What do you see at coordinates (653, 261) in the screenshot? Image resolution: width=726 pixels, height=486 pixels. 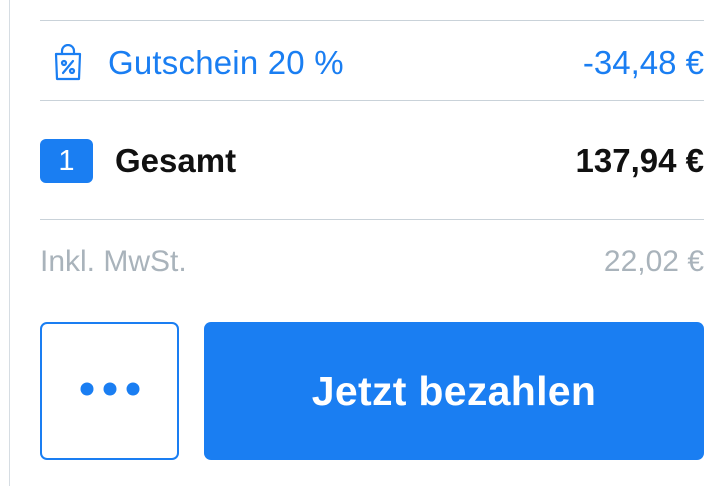 I see `tax-amount: 22,02 €` at bounding box center [653, 261].